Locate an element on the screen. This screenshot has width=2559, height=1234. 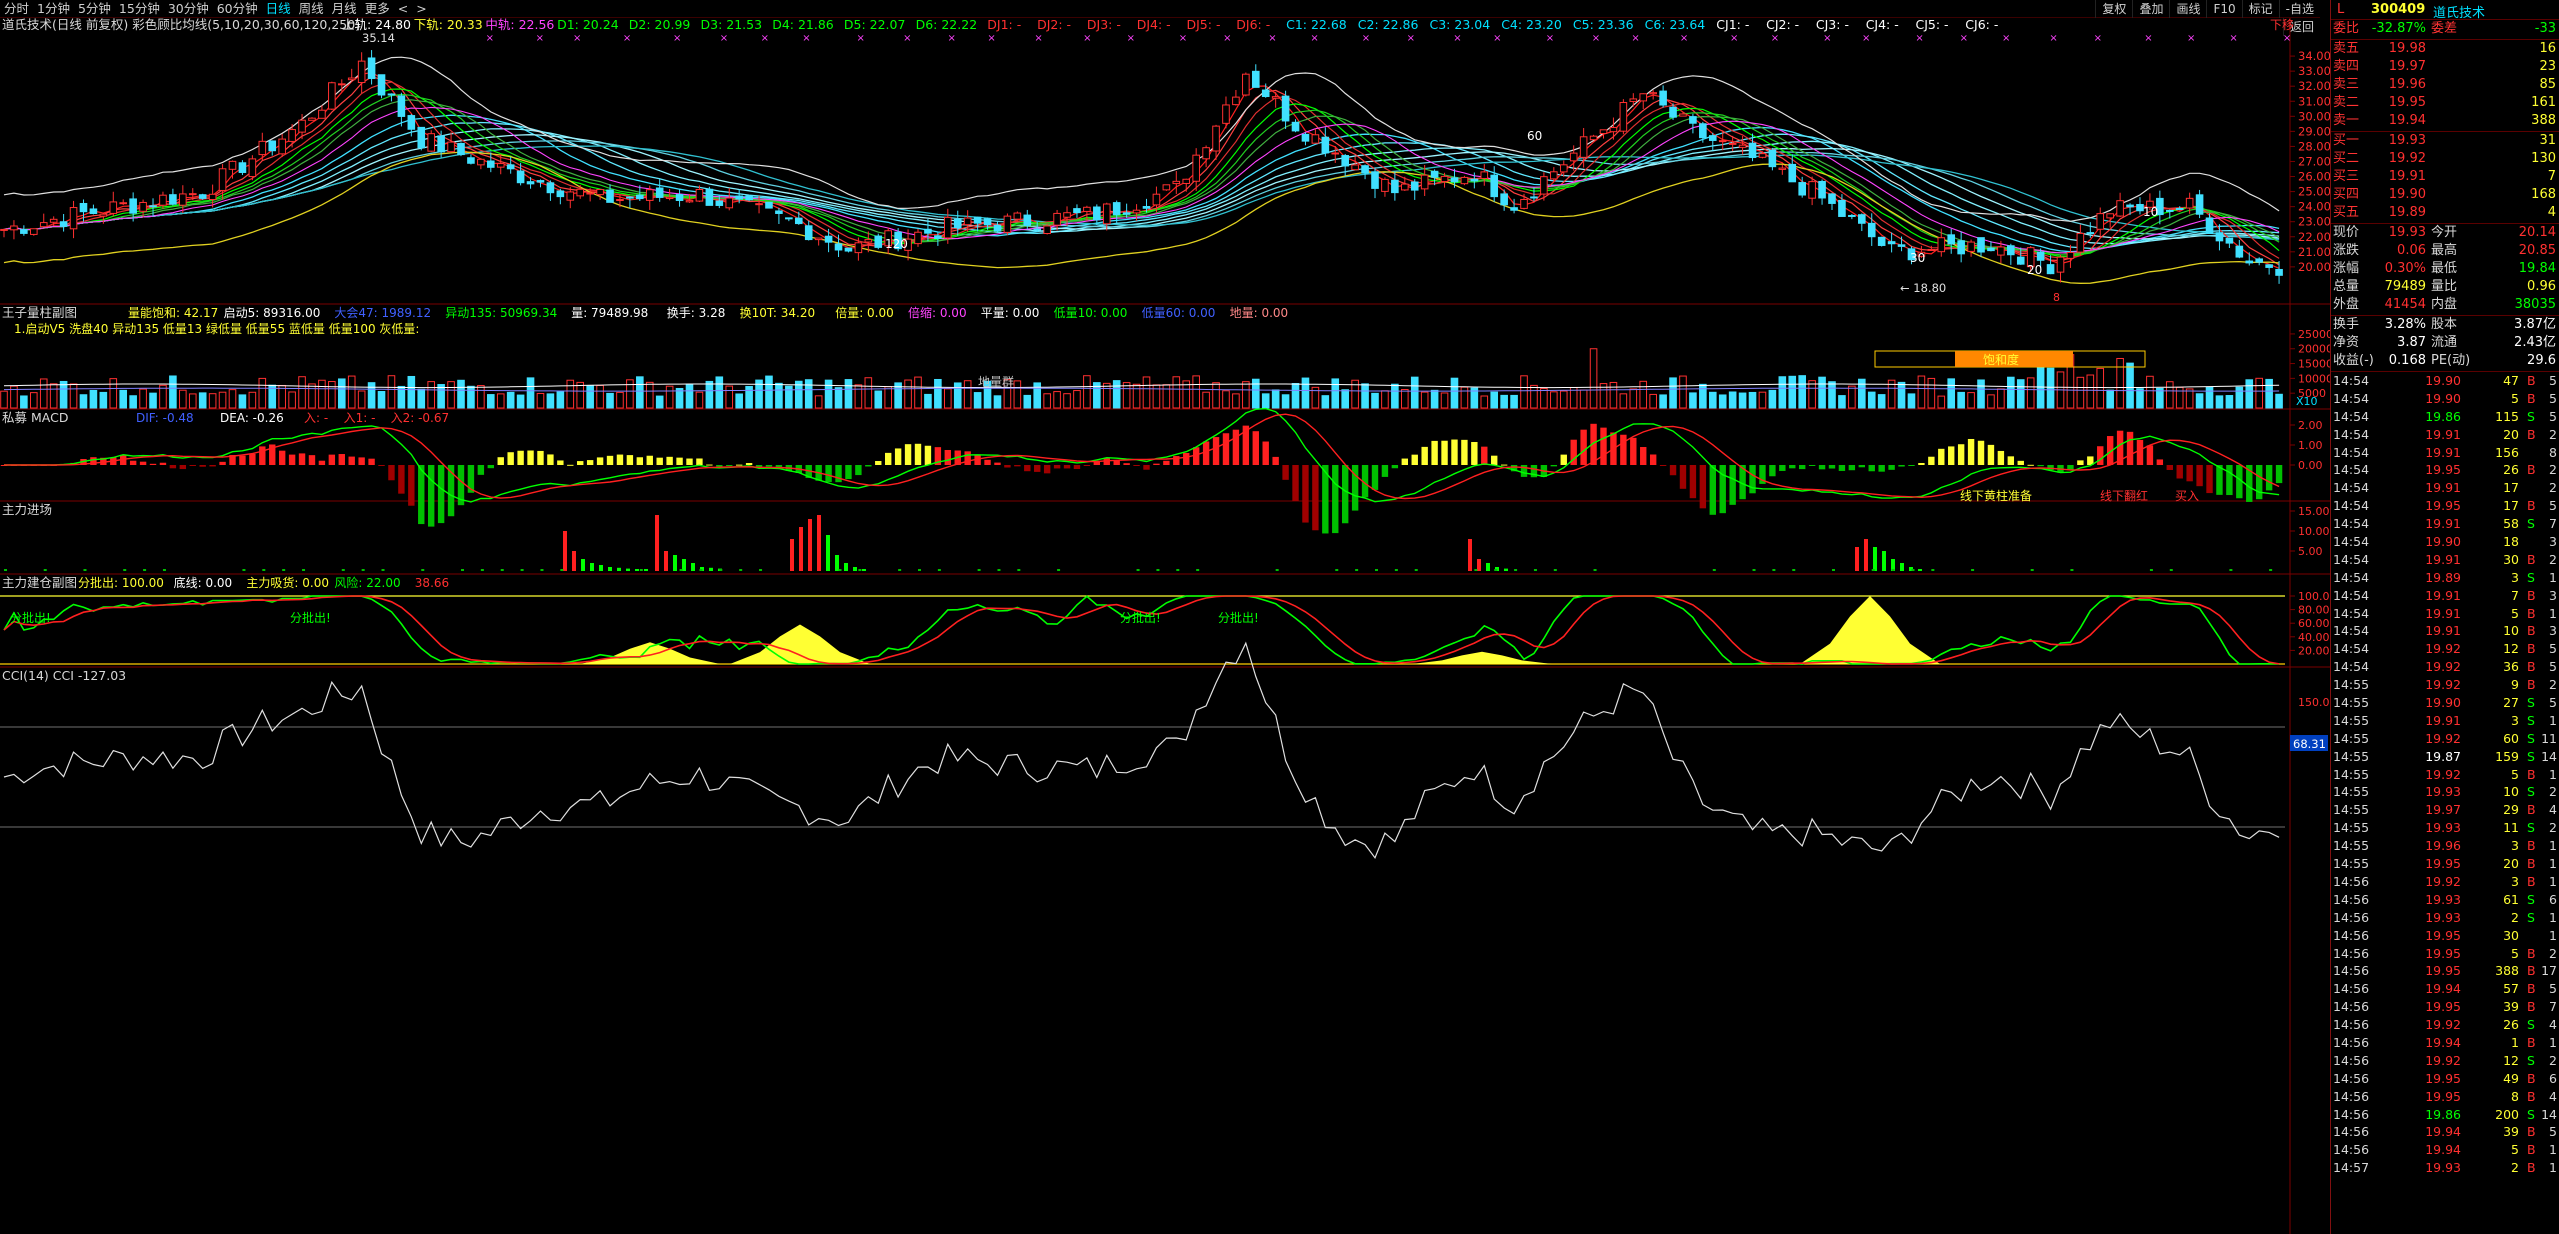
tool-button-5: -自选 is located at coordinates (2299, 9).